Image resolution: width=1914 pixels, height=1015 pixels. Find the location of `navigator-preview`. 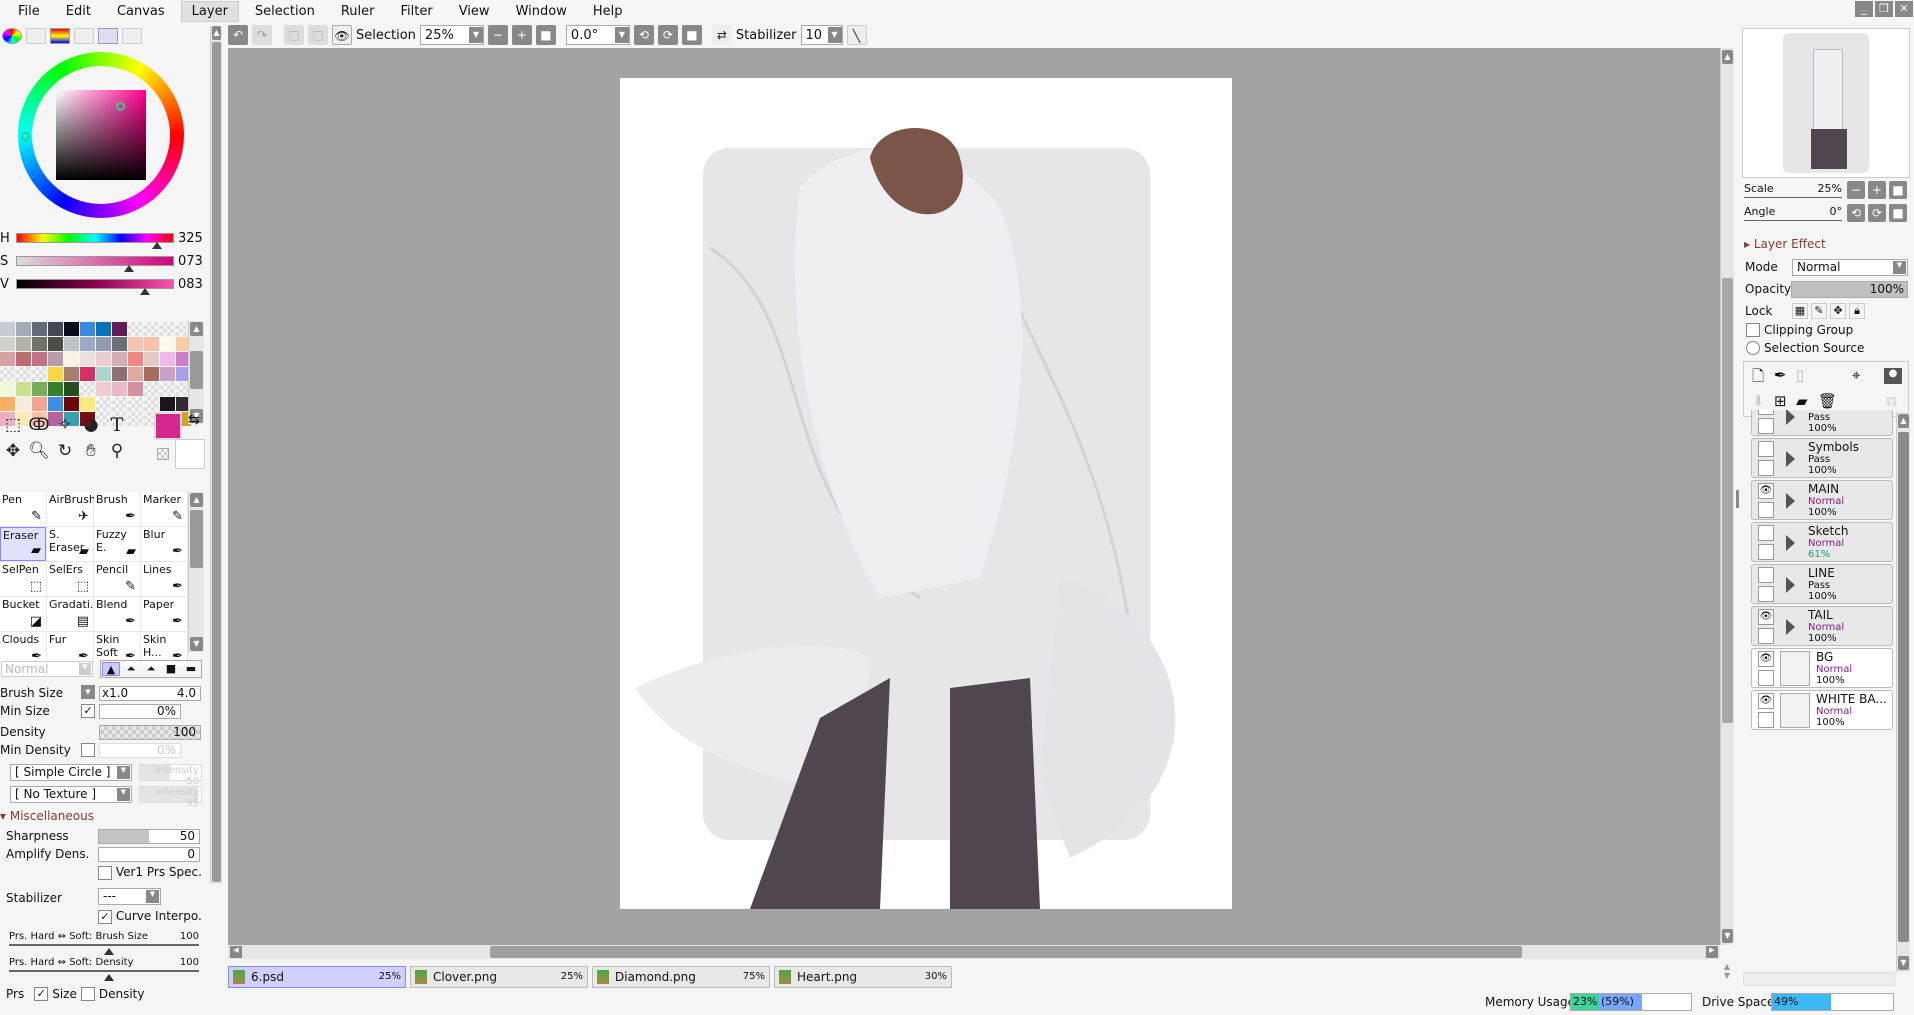

navigator-preview is located at coordinates (1826, 103).